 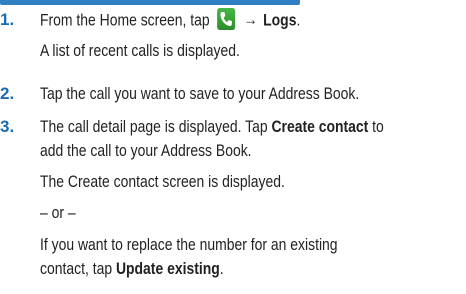 What do you see at coordinates (376, 126) in the screenshot?
I see `step-text: to` at bounding box center [376, 126].